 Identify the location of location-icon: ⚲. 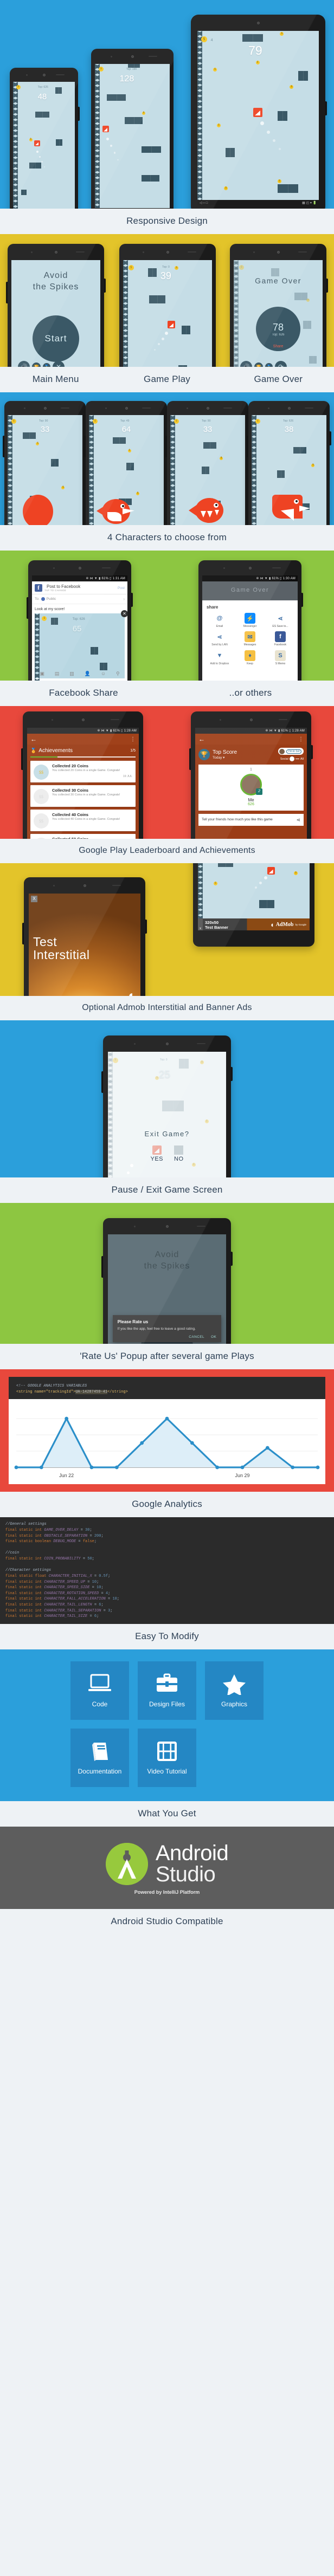
(118, 674).